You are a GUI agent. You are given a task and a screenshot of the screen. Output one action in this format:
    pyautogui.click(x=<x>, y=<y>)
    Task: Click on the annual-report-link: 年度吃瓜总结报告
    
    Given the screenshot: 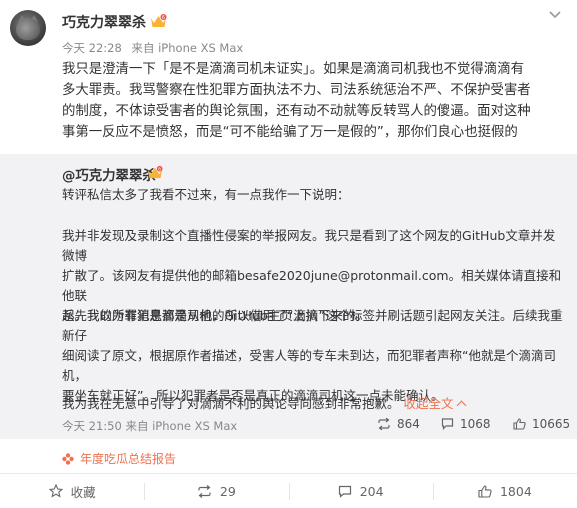 What is the action you would take?
    pyautogui.click(x=119, y=458)
    